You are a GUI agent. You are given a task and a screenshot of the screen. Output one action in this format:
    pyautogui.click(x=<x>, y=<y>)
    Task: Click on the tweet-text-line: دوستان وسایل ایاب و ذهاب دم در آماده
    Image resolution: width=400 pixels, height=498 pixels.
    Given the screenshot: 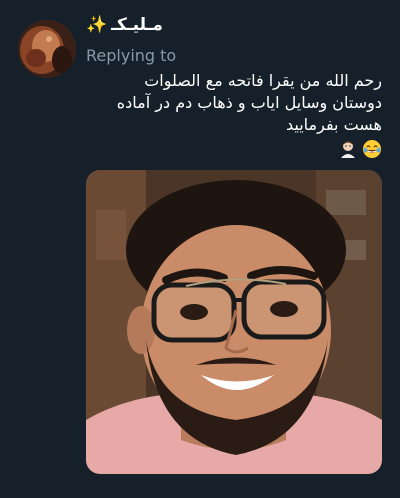 What is the action you would take?
    pyautogui.click(x=249, y=102)
    